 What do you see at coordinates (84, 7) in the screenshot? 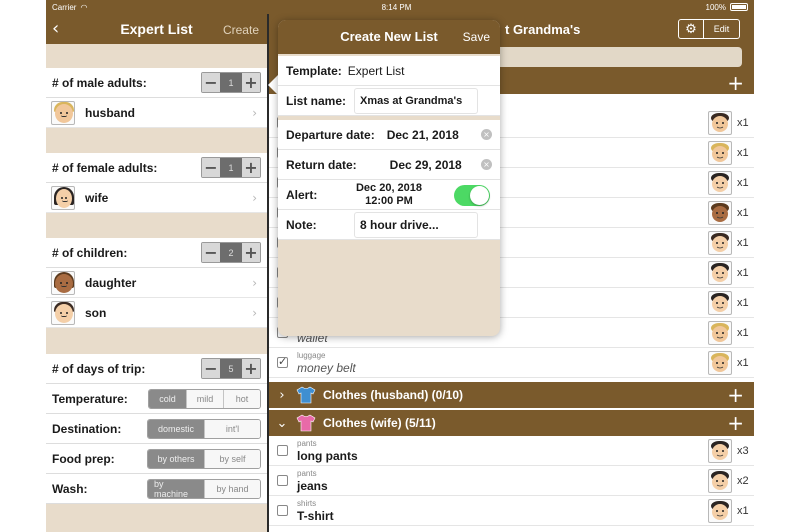
I see `wifi-icon: ◠` at bounding box center [84, 7].